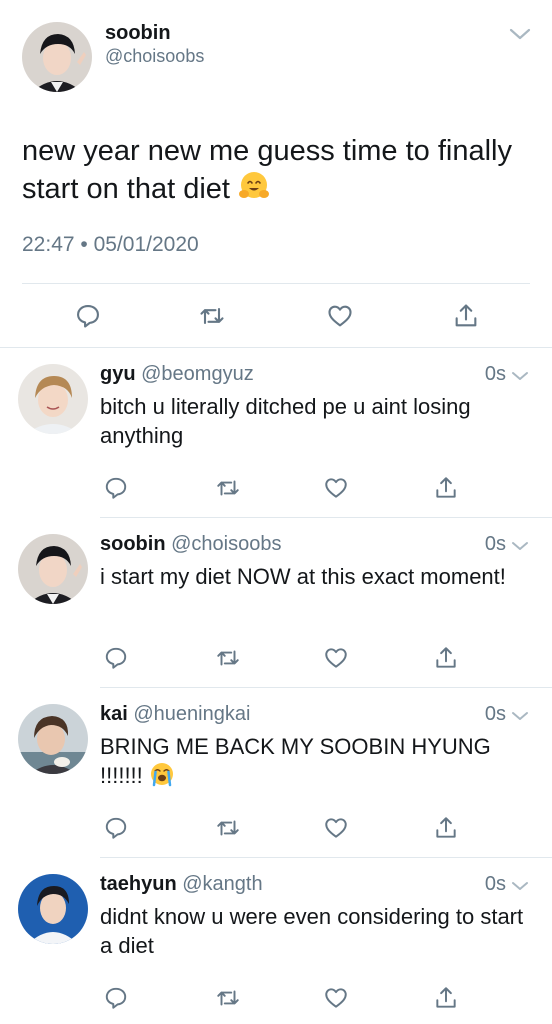 This screenshot has height=1024, width=552. I want to click on loudly-crying-face-icon, so click(162, 777).